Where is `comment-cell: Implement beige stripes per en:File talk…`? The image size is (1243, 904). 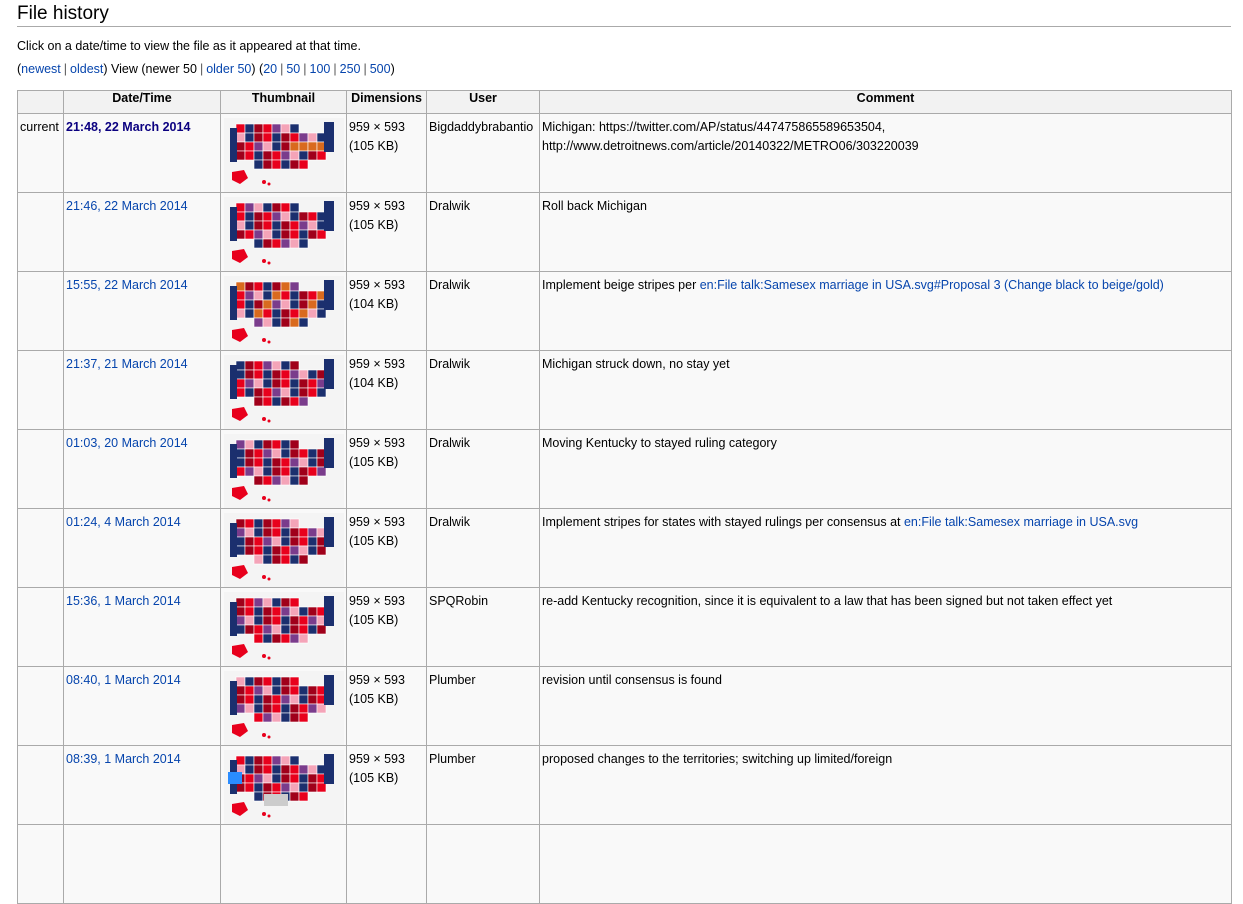
comment-cell: Implement beige stripes per en:File talk… is located at coordinates (885, 311).